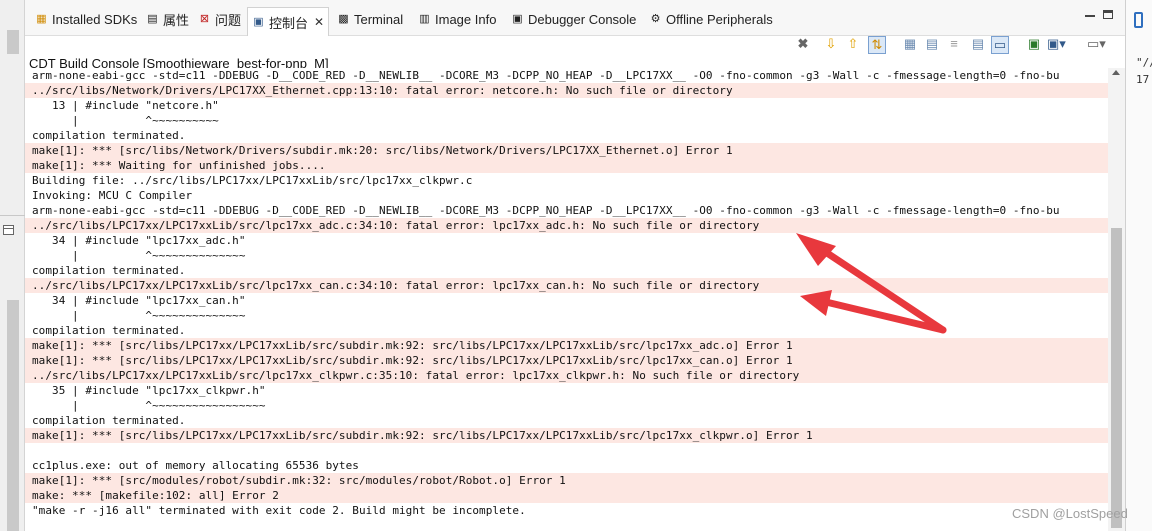 Image resolution: width=1152 pixels, height=531 pixels. What do you see at coordinates (873, 312) in the screenshot?
I see `annotation-arrow-can` at bounding box center [873, 312].